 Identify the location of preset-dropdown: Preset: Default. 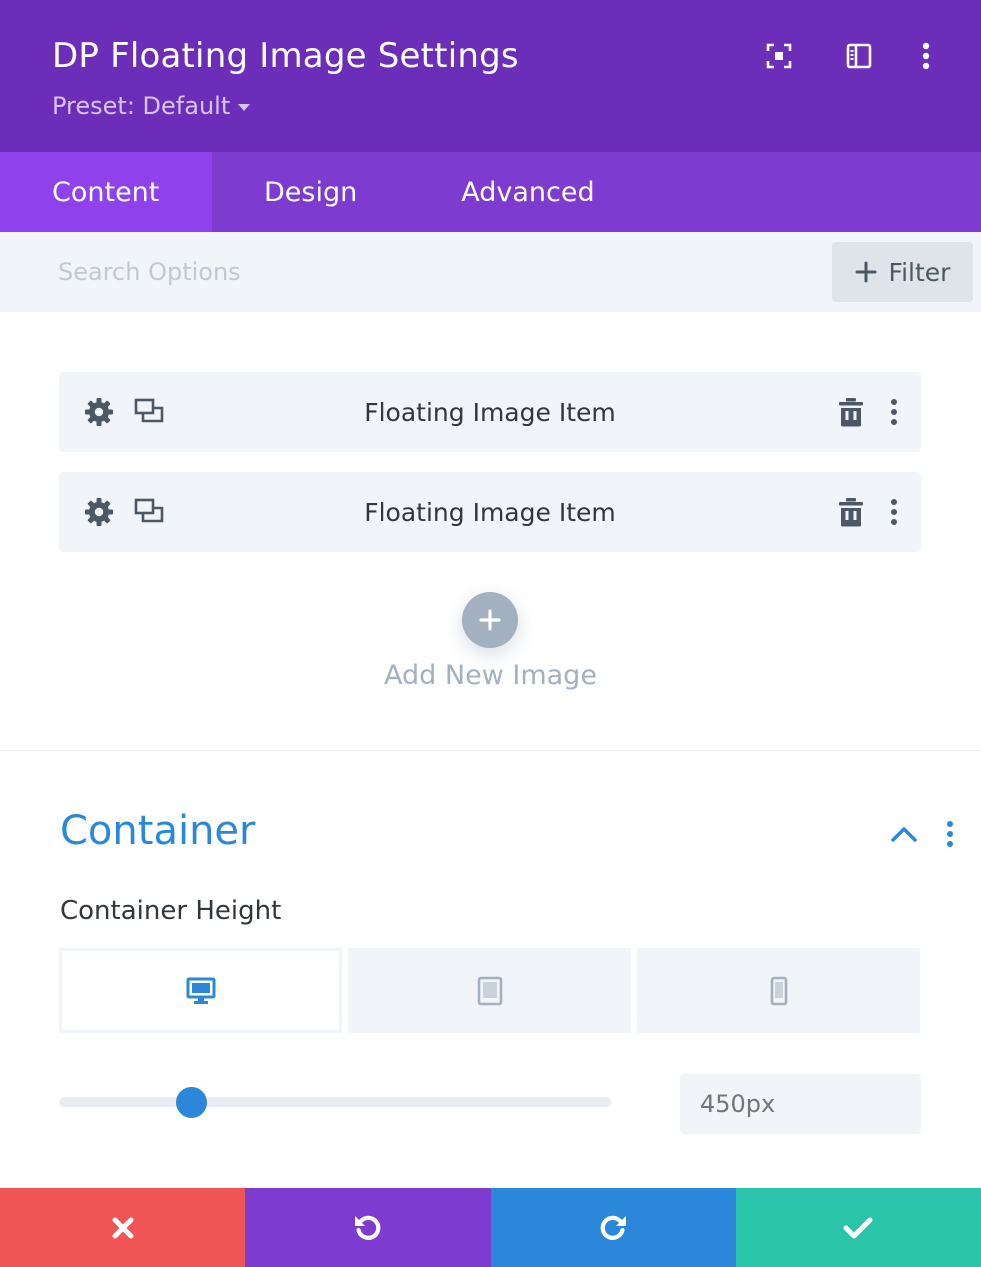
(151, 106).